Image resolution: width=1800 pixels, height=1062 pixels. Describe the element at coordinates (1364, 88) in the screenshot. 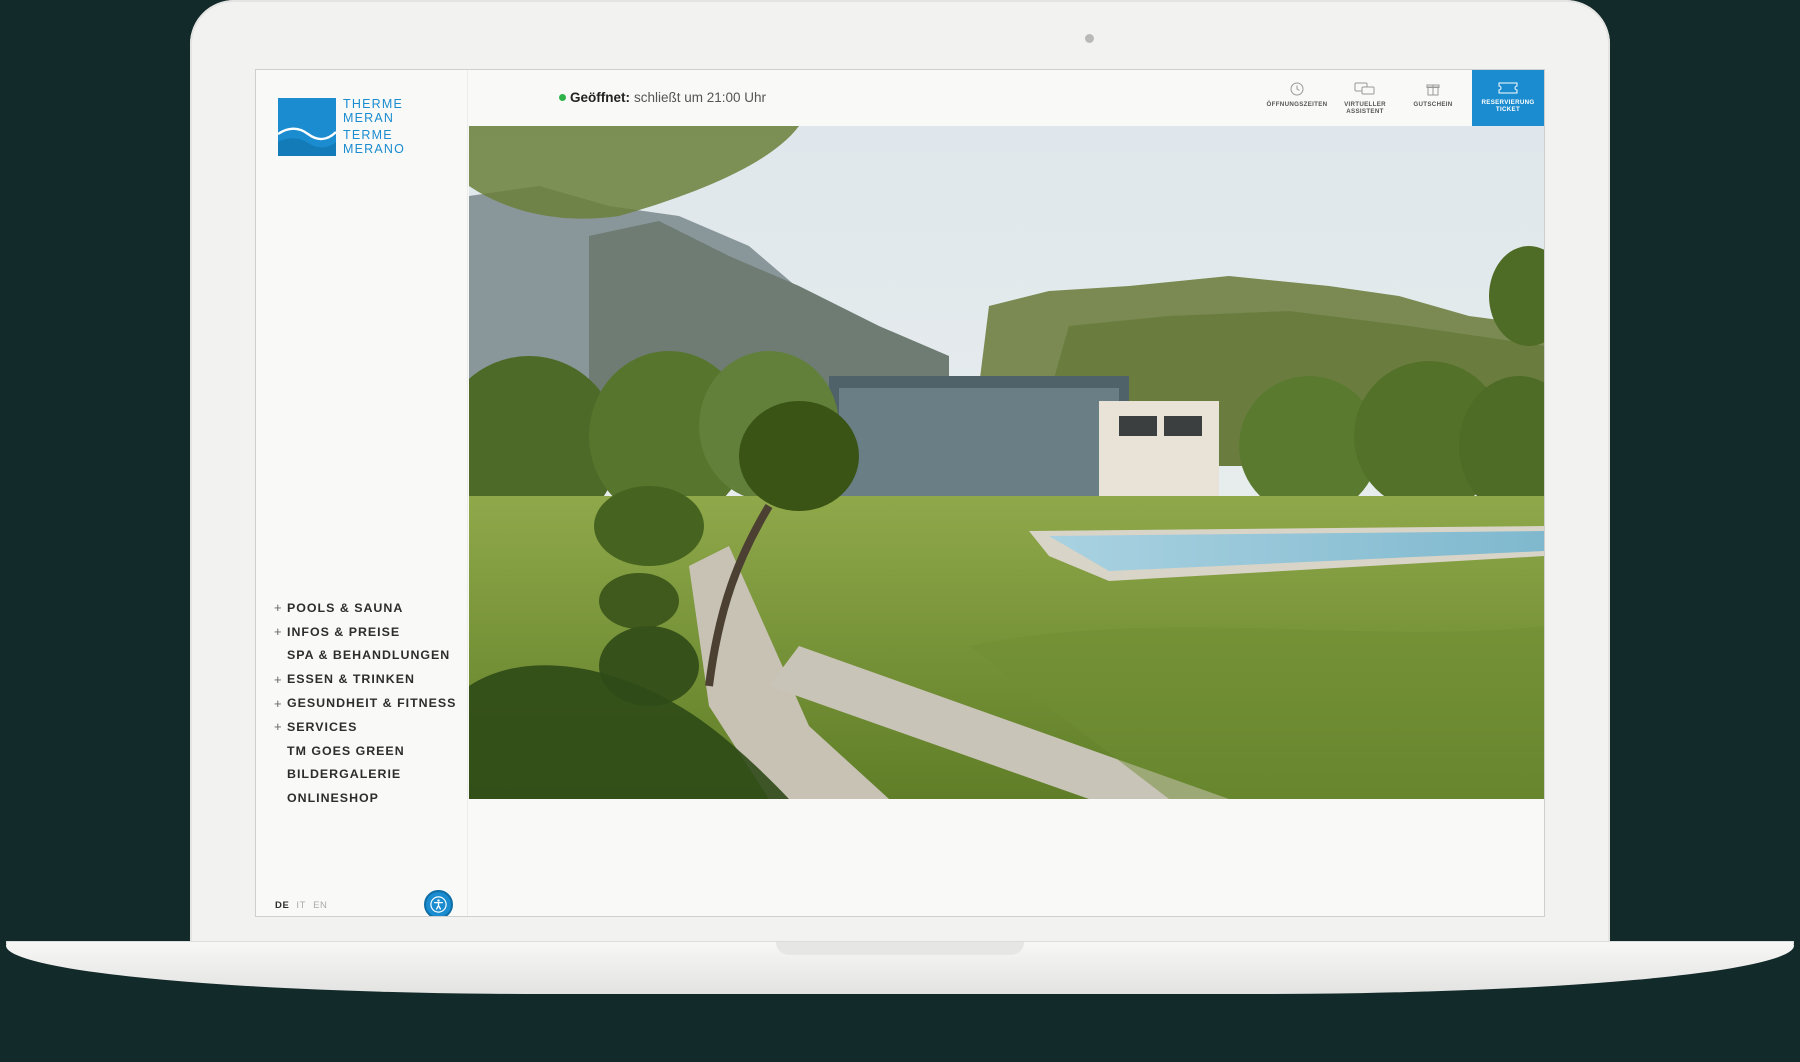

I see `chat-icon` at that location.